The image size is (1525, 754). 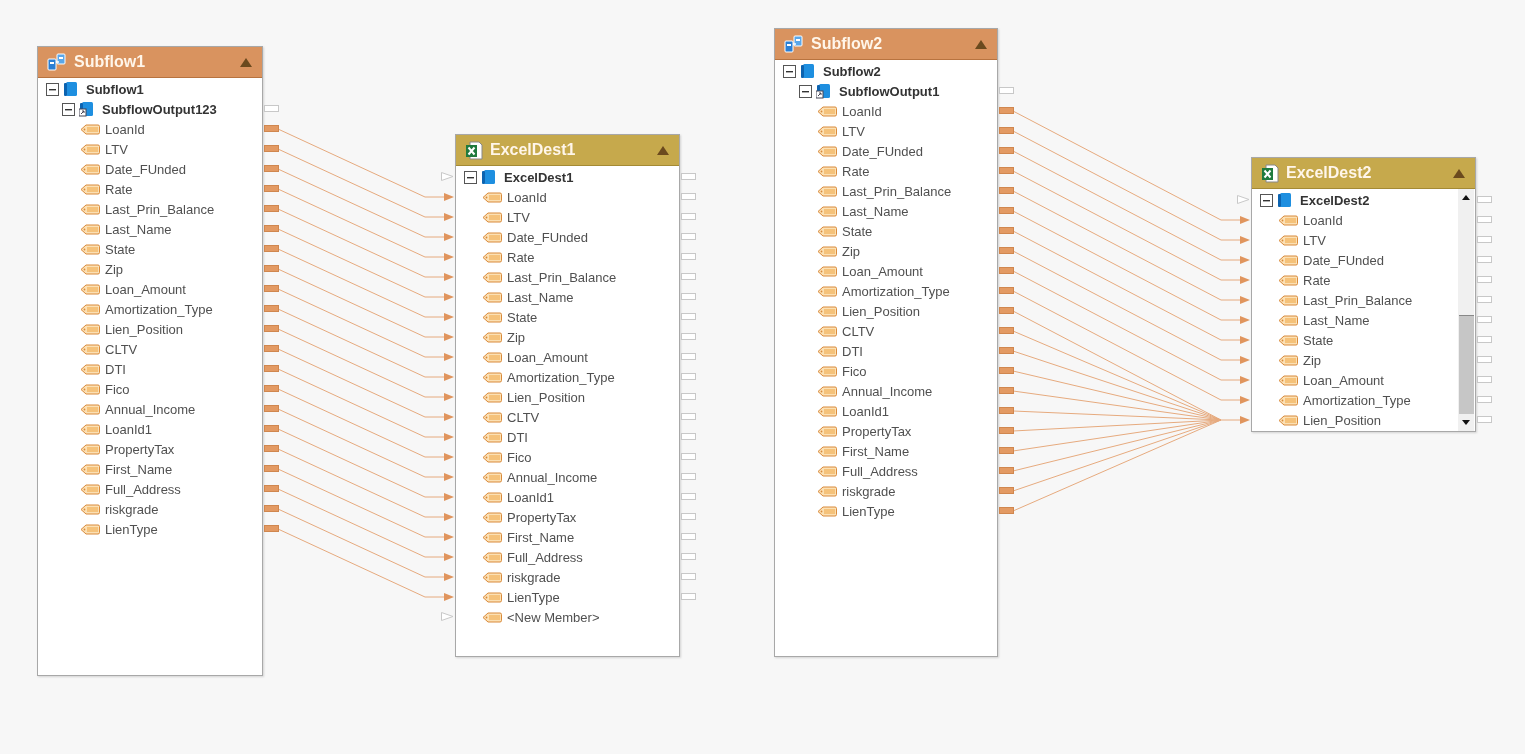 What do you see at coordinates (150, 62) in the screenshot?
I see `node-header: Subflow1` at bounding box center [150, 62].